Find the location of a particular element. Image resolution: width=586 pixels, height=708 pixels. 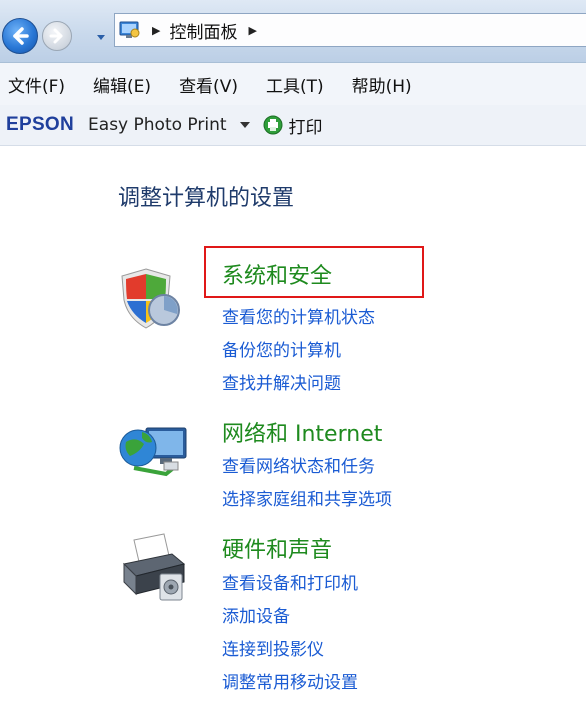

link-connect-projector: 连接到投影仪 is located at coordinates (273, 647).